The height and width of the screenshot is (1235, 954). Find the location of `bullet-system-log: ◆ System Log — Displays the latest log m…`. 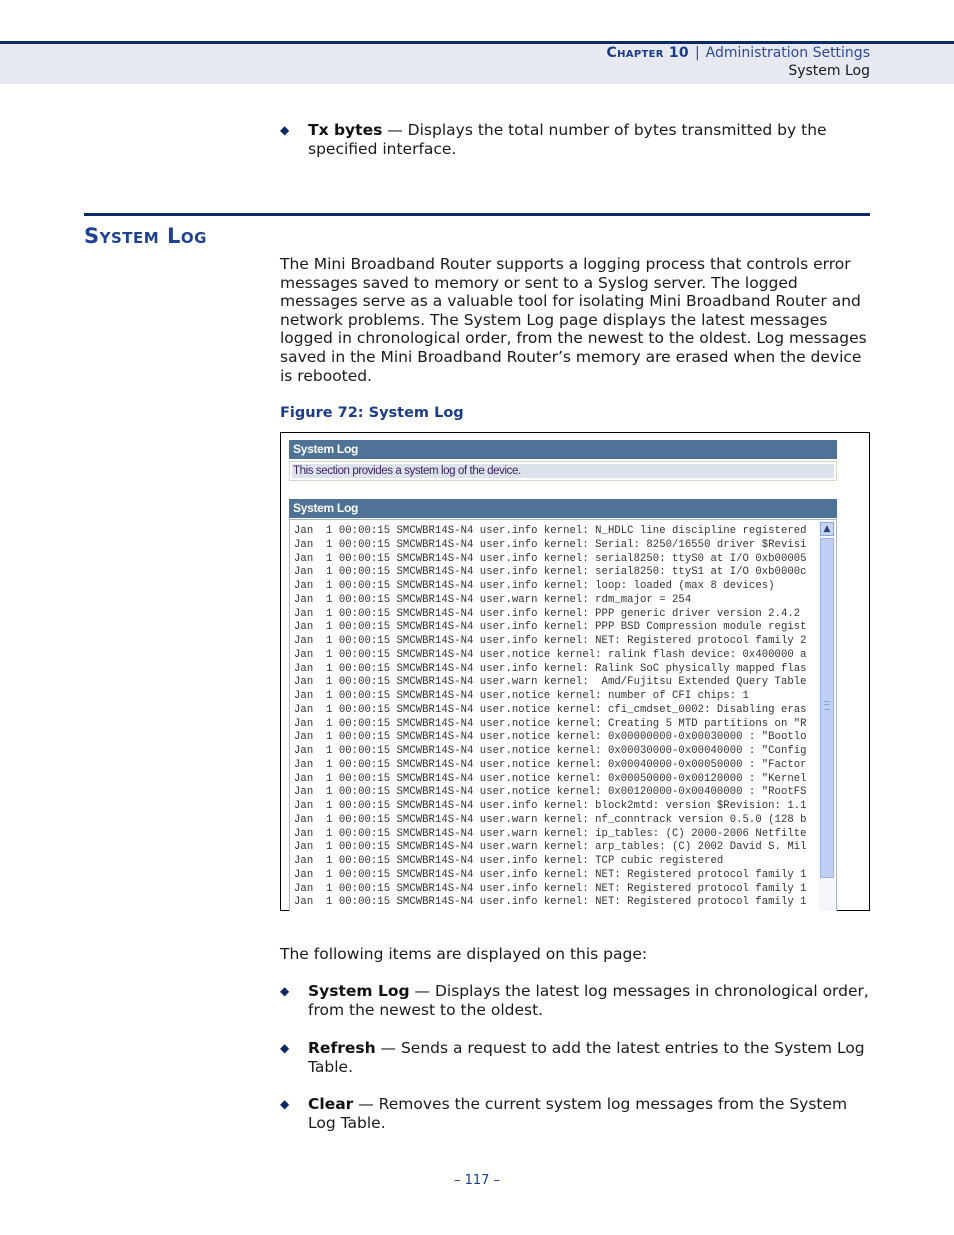

bullet-system-log: ◆ System Log — Displays the latest log m… is located at coordinates (575, 1001).